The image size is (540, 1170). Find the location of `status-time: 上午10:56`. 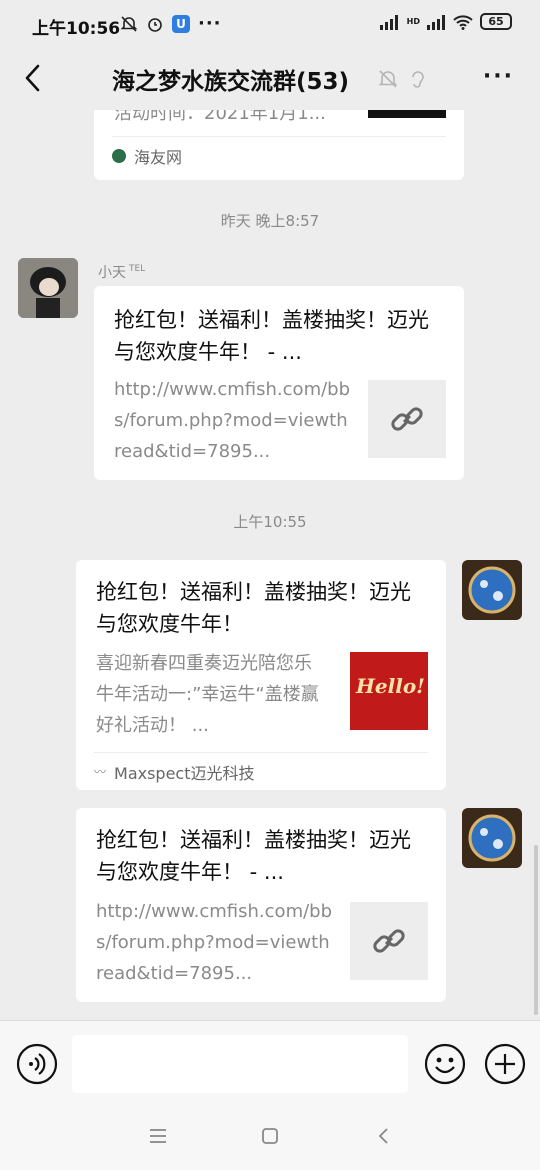

status-time: 上午10:56 is located at coordinates (76, 29).